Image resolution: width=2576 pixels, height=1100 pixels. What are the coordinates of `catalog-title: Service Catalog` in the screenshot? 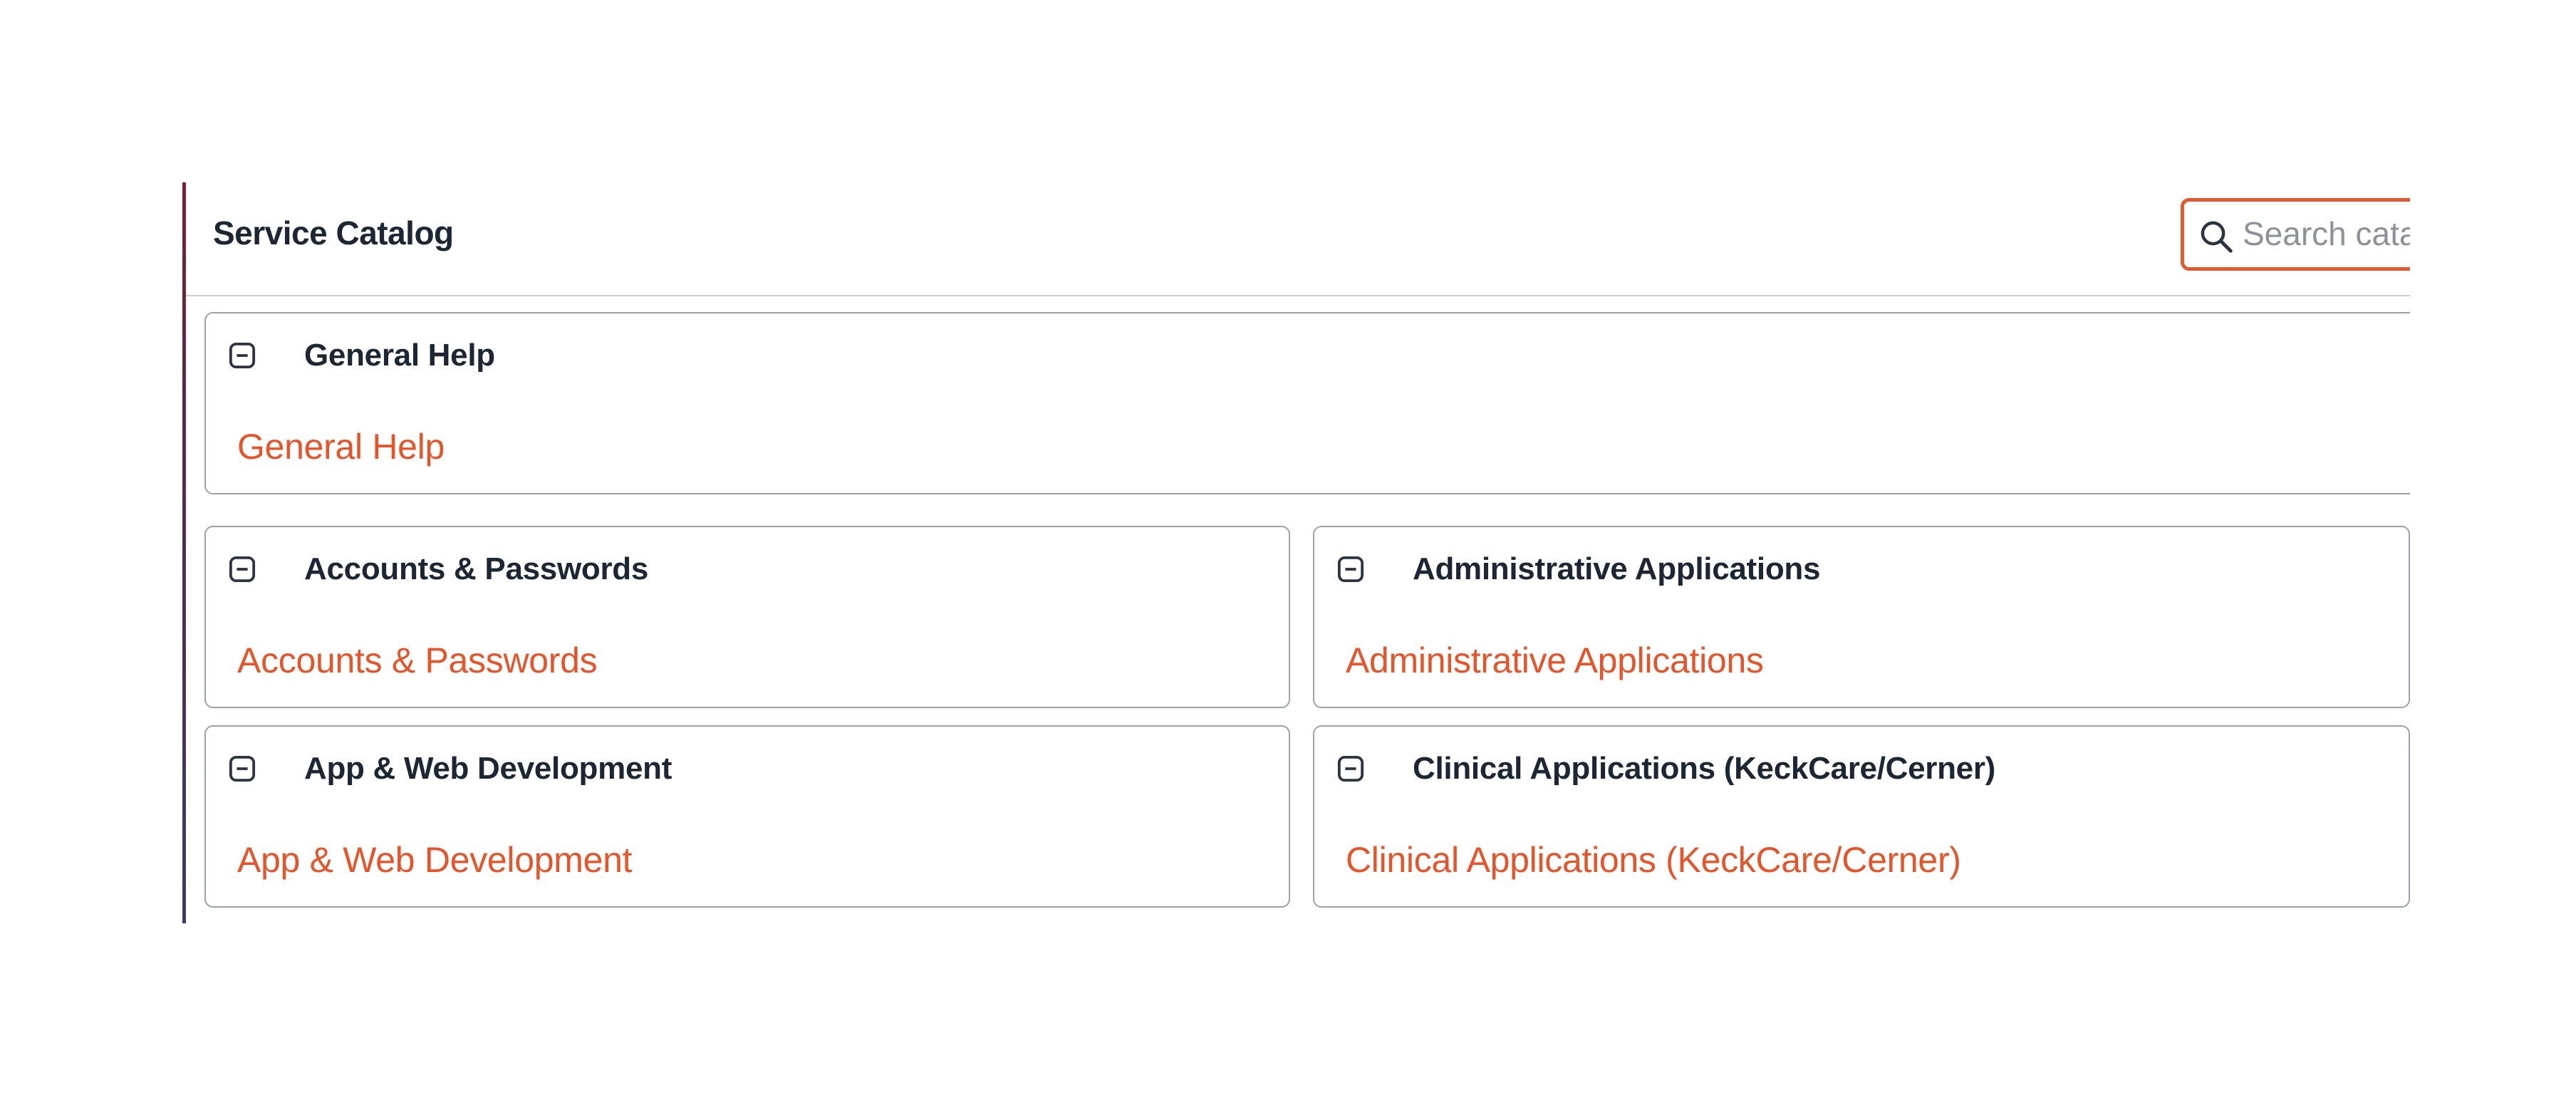 It's located at (333, 232).